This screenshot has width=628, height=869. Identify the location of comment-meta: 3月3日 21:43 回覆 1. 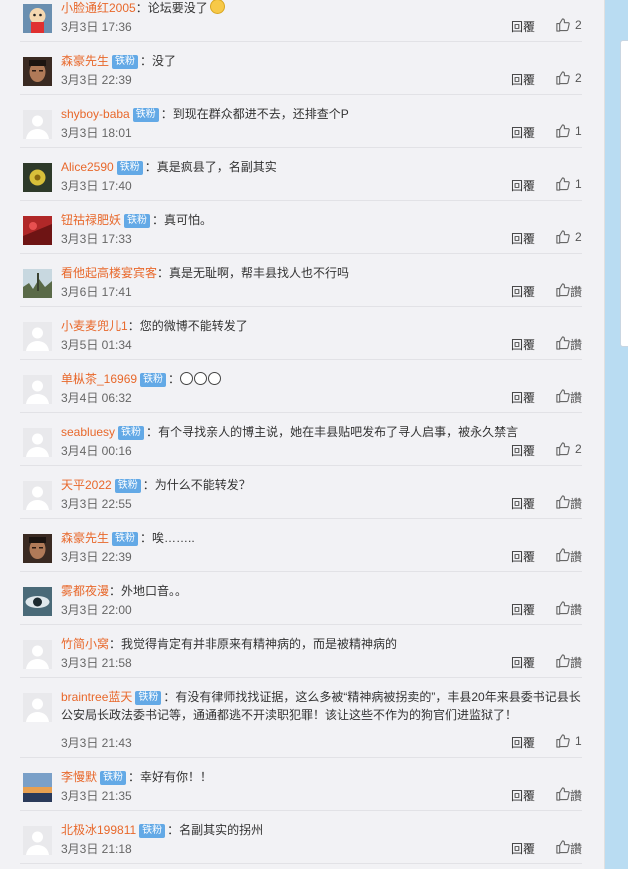
(321, 742).